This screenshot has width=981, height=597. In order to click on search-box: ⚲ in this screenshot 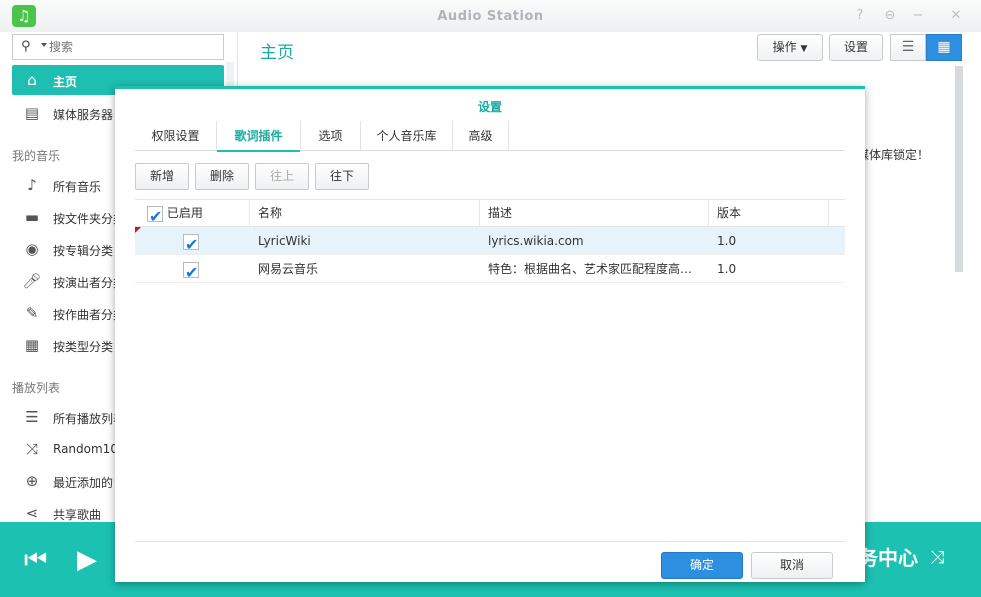, I will do `click(118, 47)`.